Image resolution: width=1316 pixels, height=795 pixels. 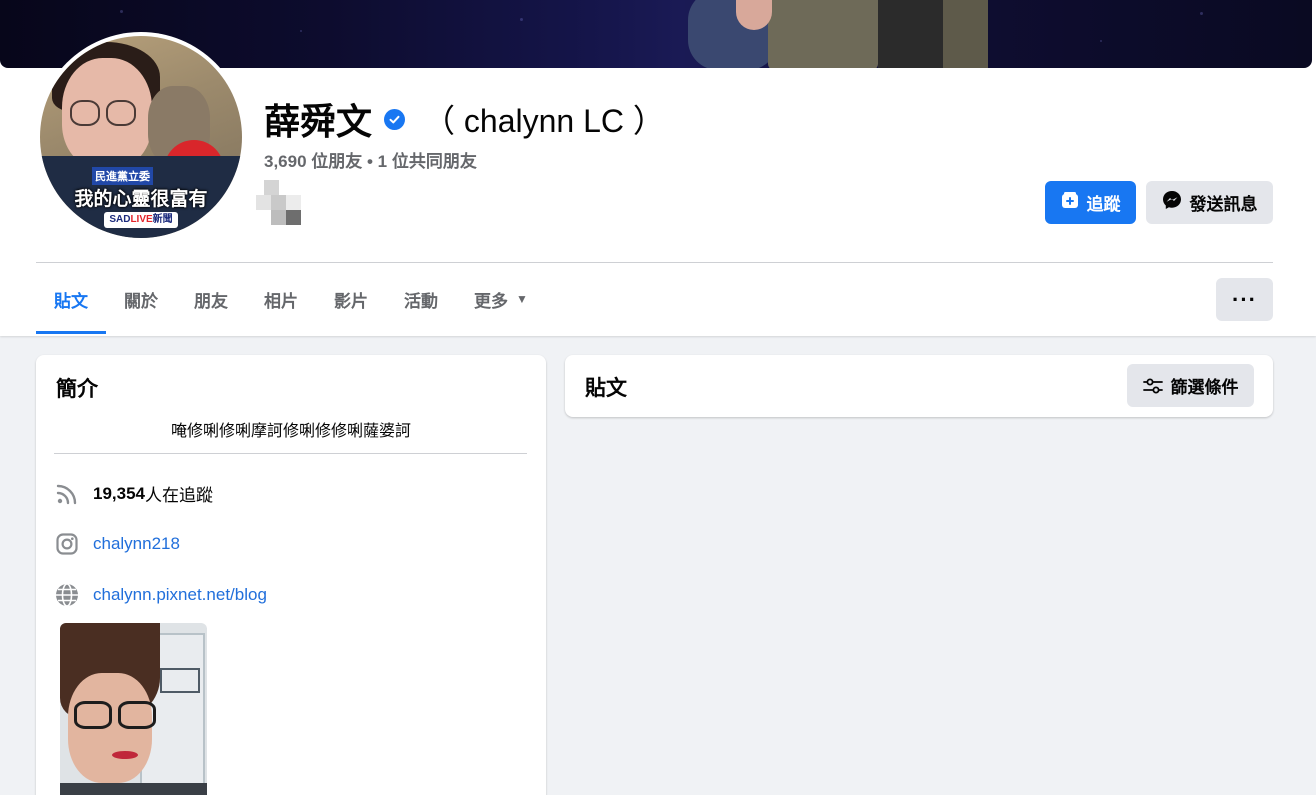 What do you see at coordinates (141, 220) in the screenshot?
I see `news-logo: SADLIVE新聞` at bounding box center [141, 220].